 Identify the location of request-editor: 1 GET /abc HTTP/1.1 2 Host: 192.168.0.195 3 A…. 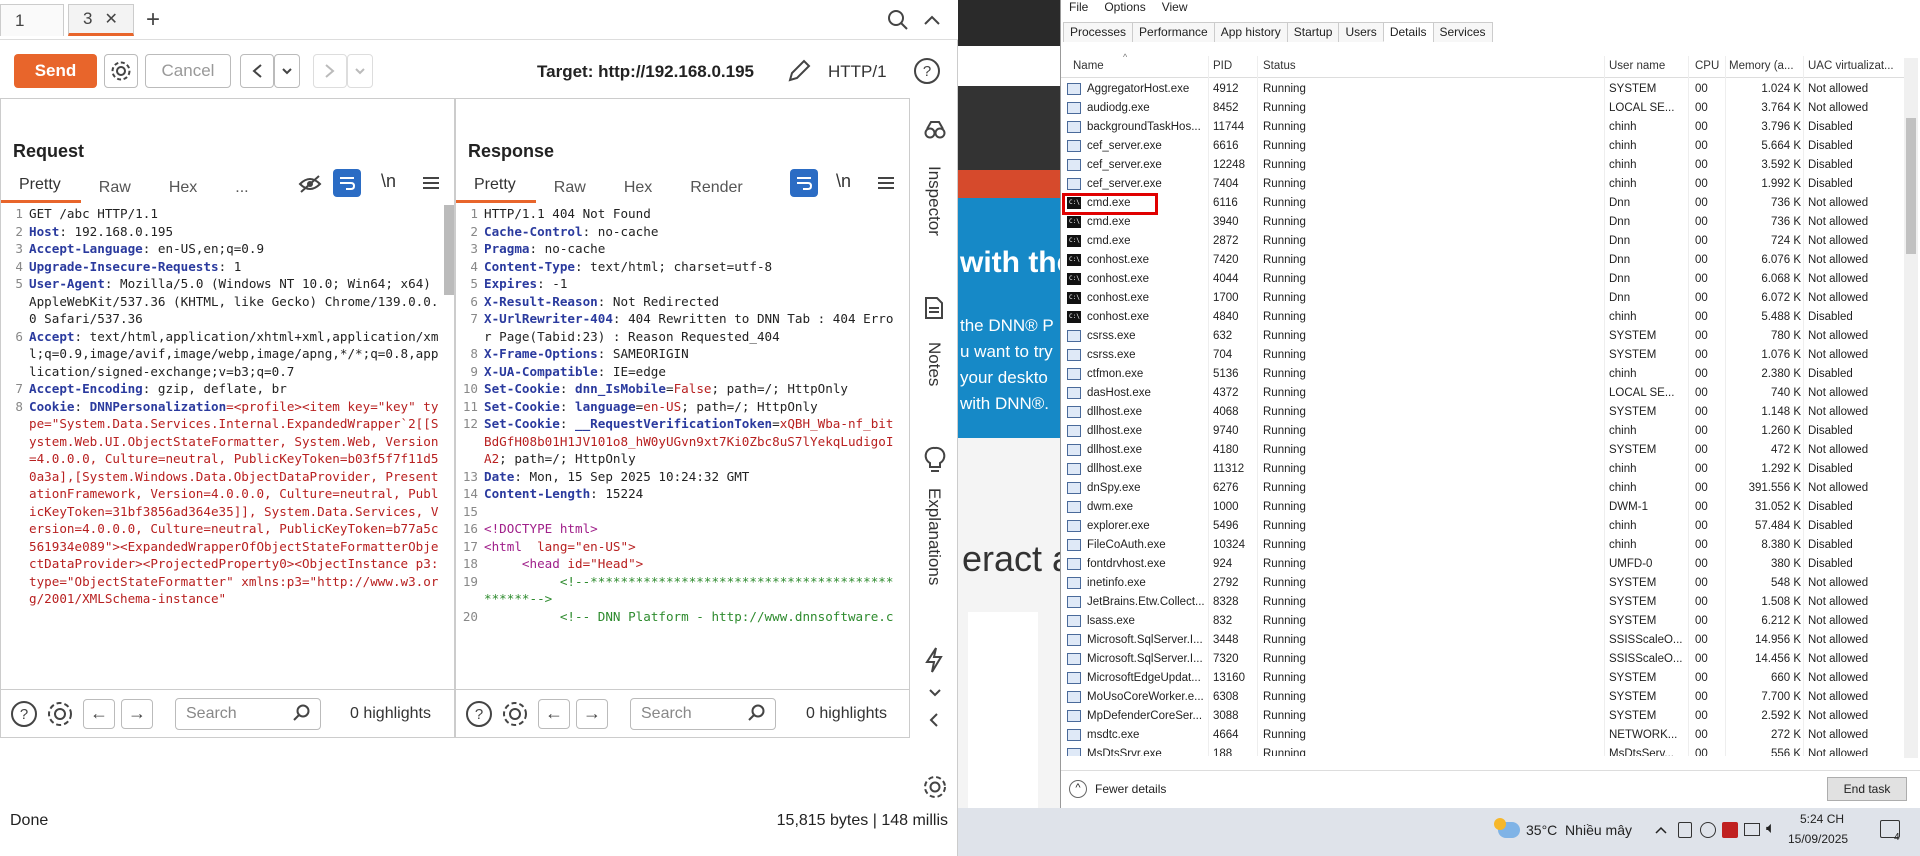
(222, 415).